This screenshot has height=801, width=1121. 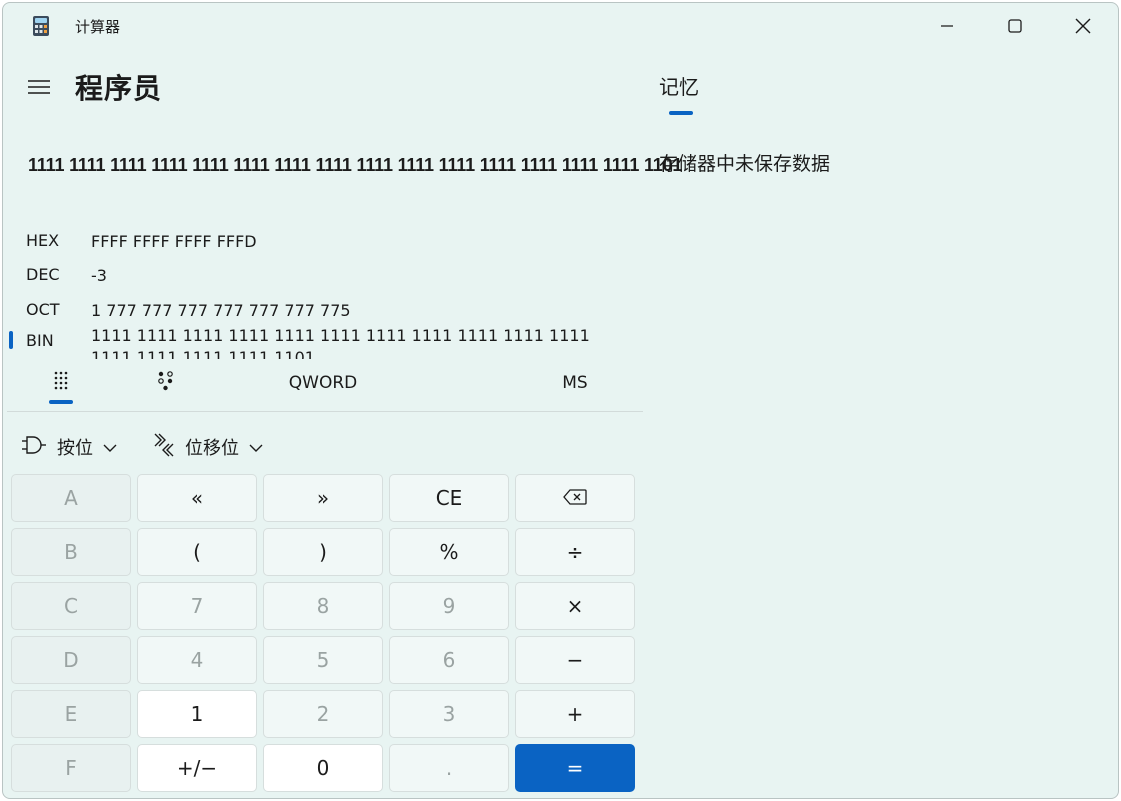 I want to click on bit-toggling-keypad-icon, so click(x=166, y=383).